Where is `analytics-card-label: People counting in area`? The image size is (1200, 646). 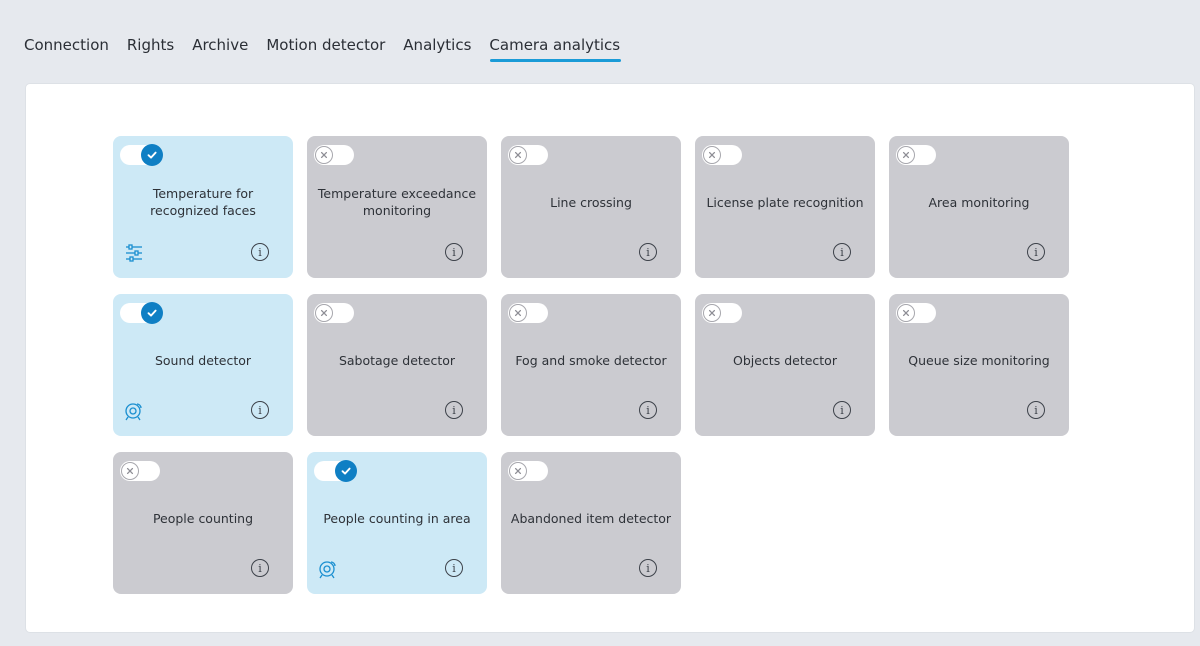 analytics-card-label: People counting in area is located at coordinates (397, 518).